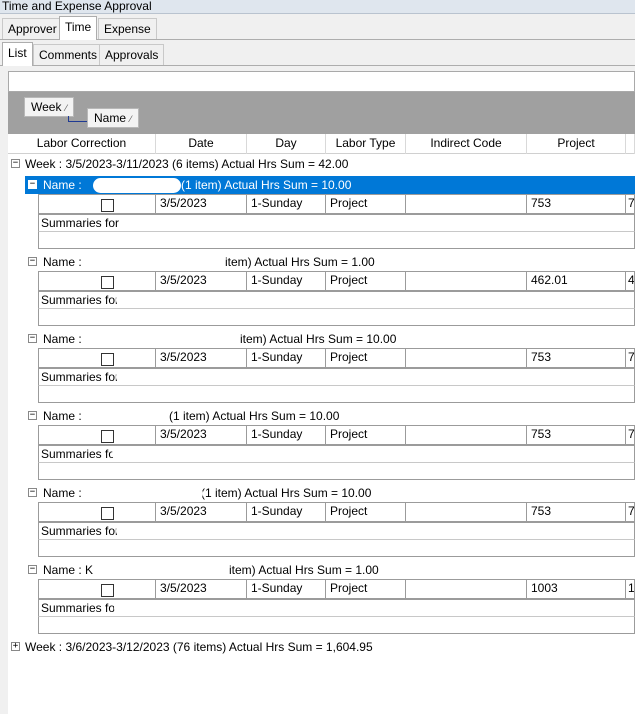 Image resolution: width=635 pixels, height=714 pixels. Describe the element at coordinates (62, 185) in the screenshot. I see `employee-name-prefix: Name :` at that location.